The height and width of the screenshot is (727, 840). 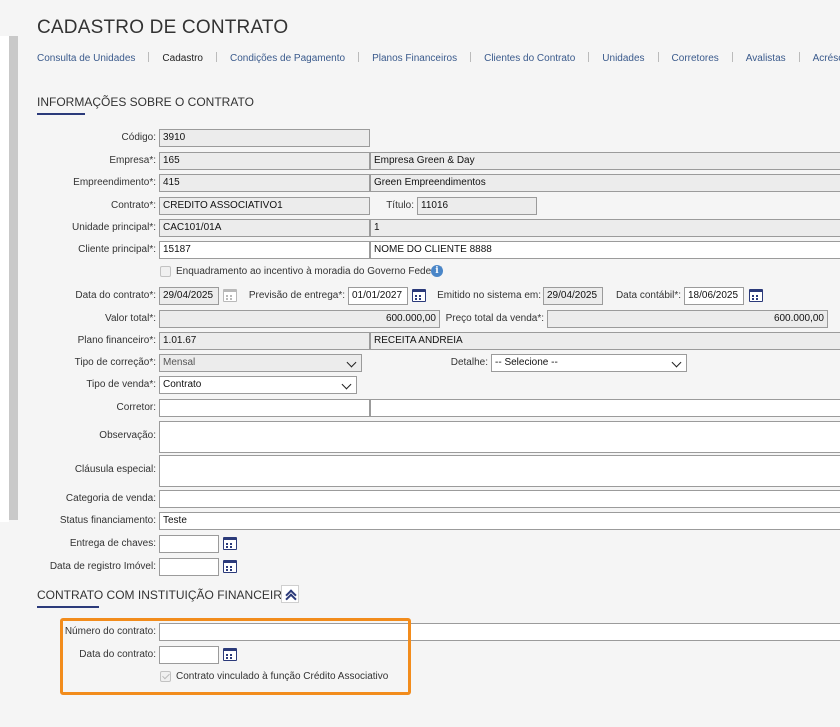 What do you see at coordinates (623, 58) in the screenshot?
I see `tab-unidades: Unidades` at bounding box center [623, 58].